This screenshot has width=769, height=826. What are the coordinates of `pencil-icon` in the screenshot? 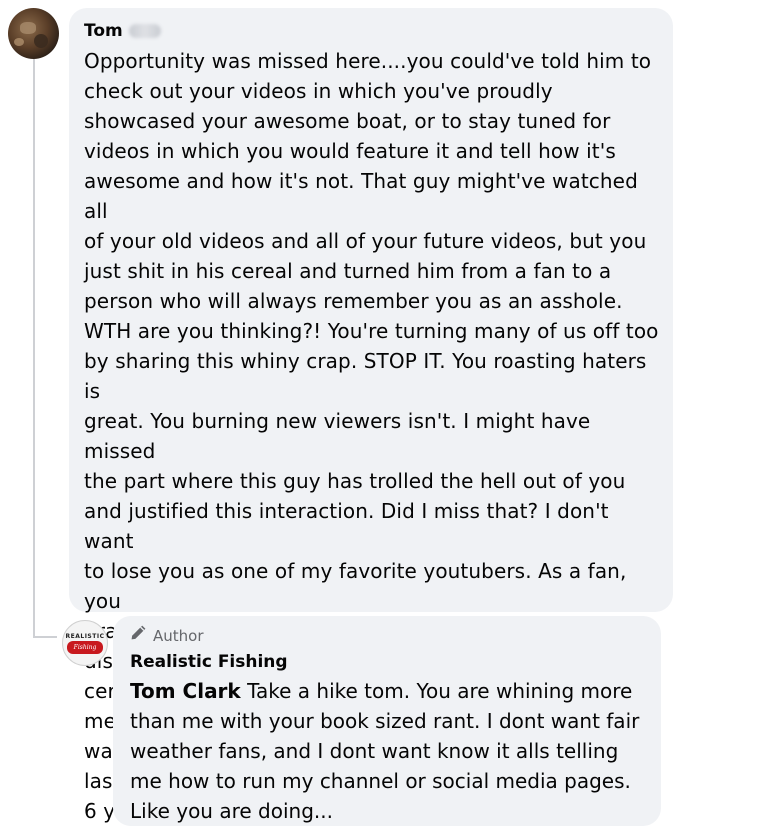 It's located at (138, 635).